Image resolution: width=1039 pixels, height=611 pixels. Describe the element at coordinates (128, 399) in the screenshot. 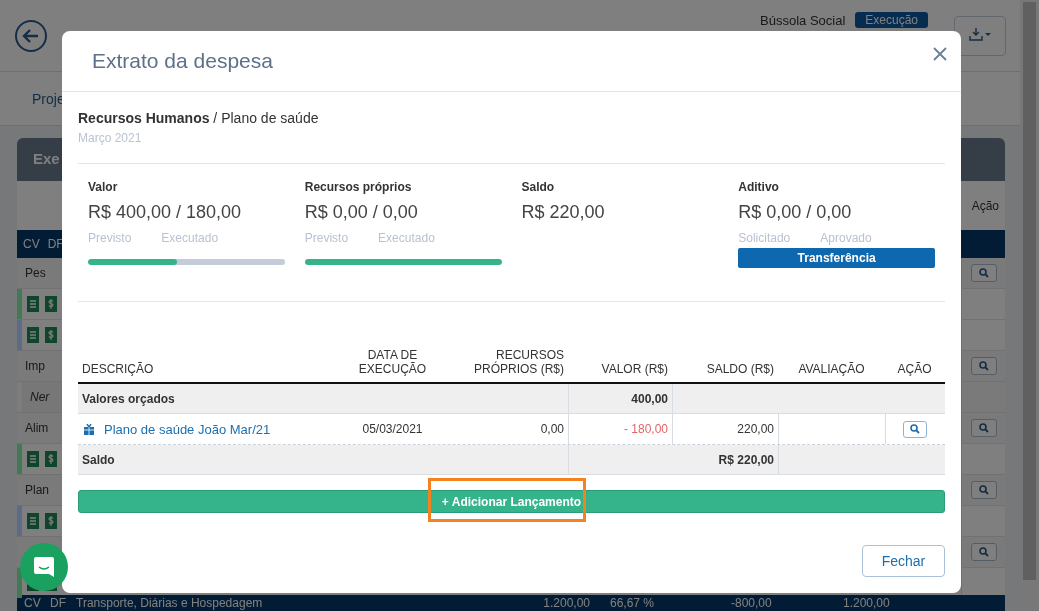

I see `table-cell-text: Valores orçados` at that location.